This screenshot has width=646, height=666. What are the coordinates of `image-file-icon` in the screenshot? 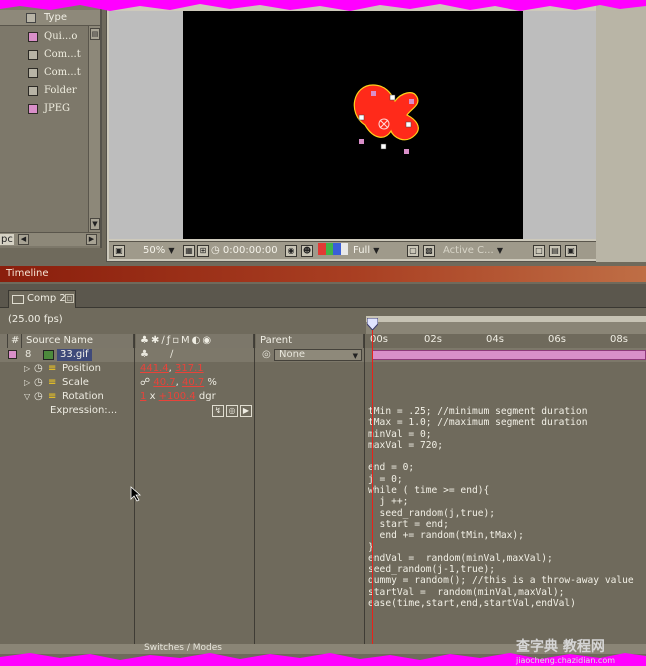 It's located at (48, 355).